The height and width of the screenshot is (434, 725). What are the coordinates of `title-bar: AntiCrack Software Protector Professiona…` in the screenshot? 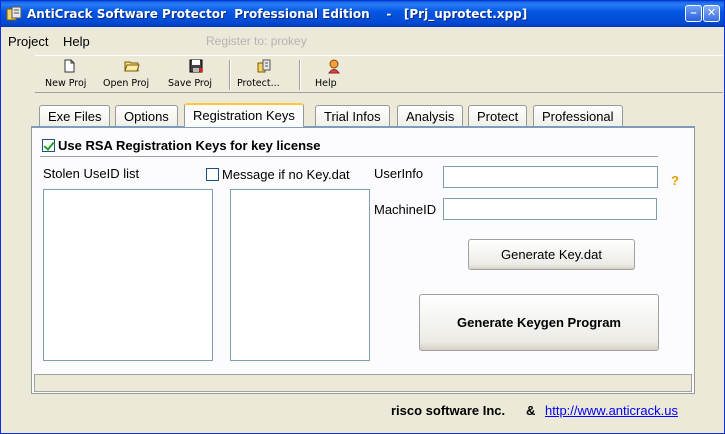 It's located at (362, 14).